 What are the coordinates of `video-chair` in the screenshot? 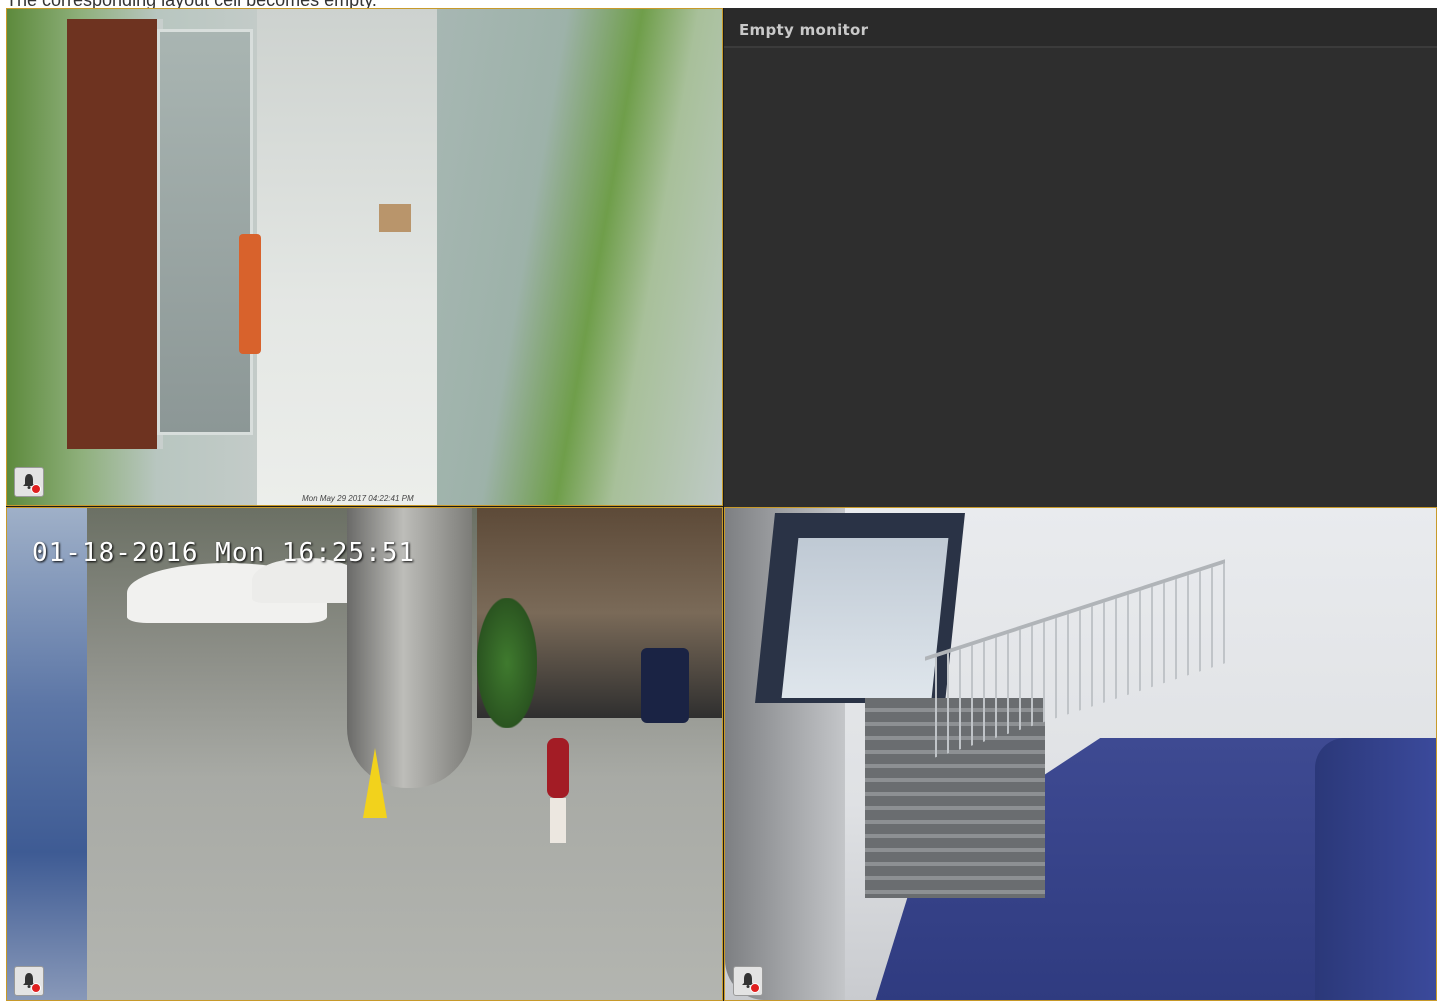 It's located at (250, 294).